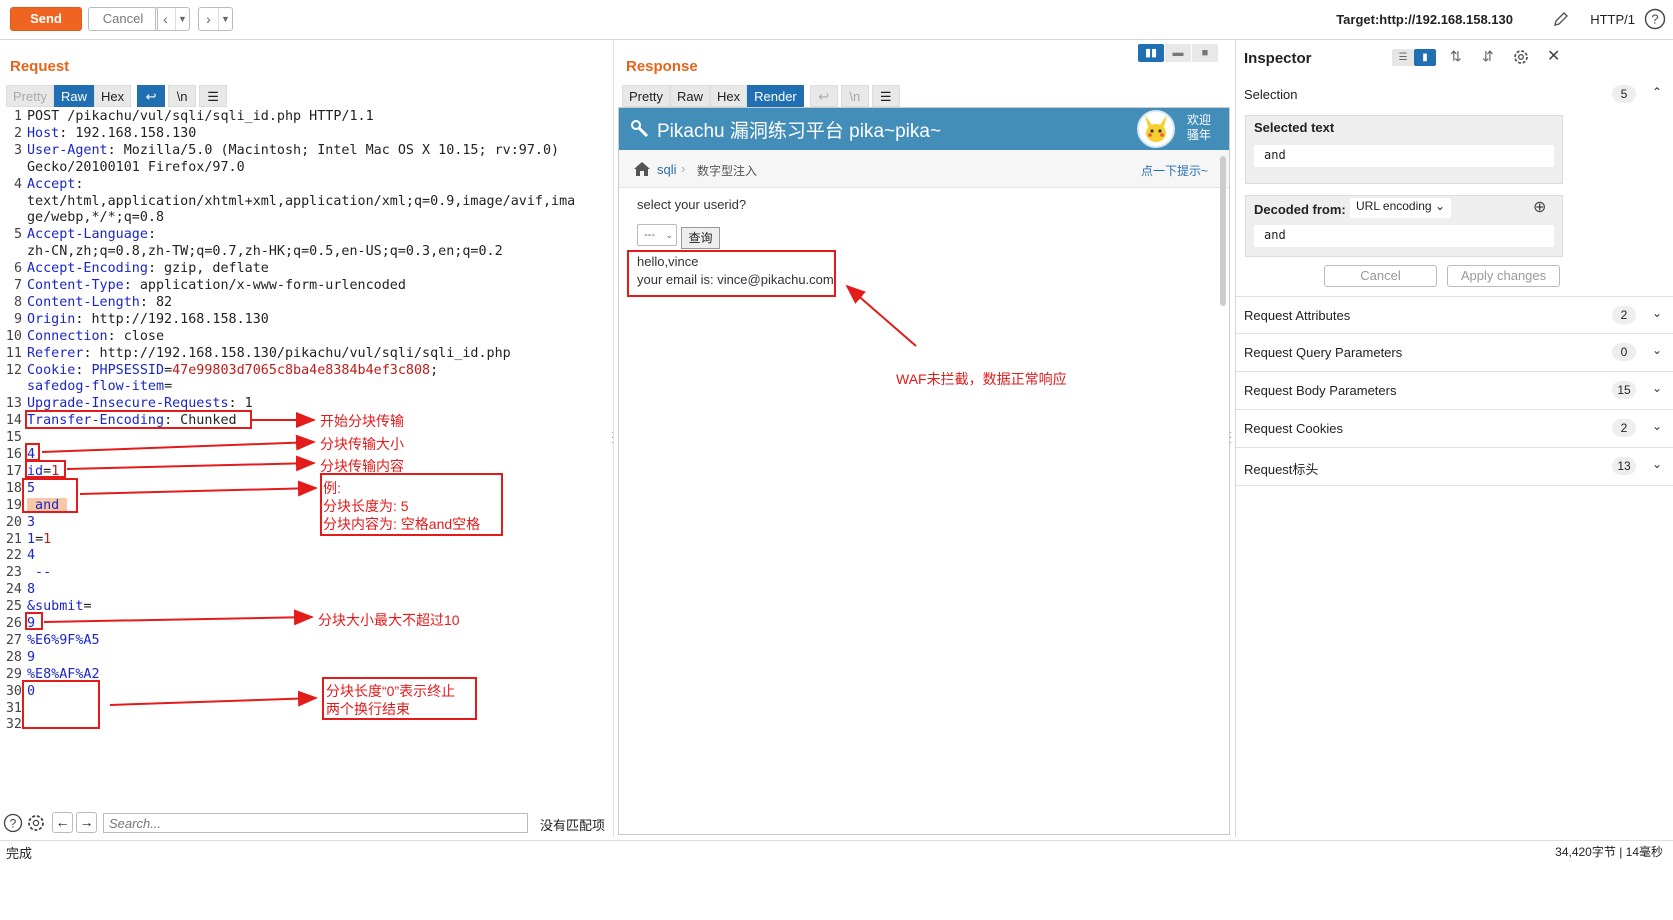 Image resolution: width=1673 pixels, height=920 pixels. I want to click on annotation-arrow-waf, so click(881, 315).